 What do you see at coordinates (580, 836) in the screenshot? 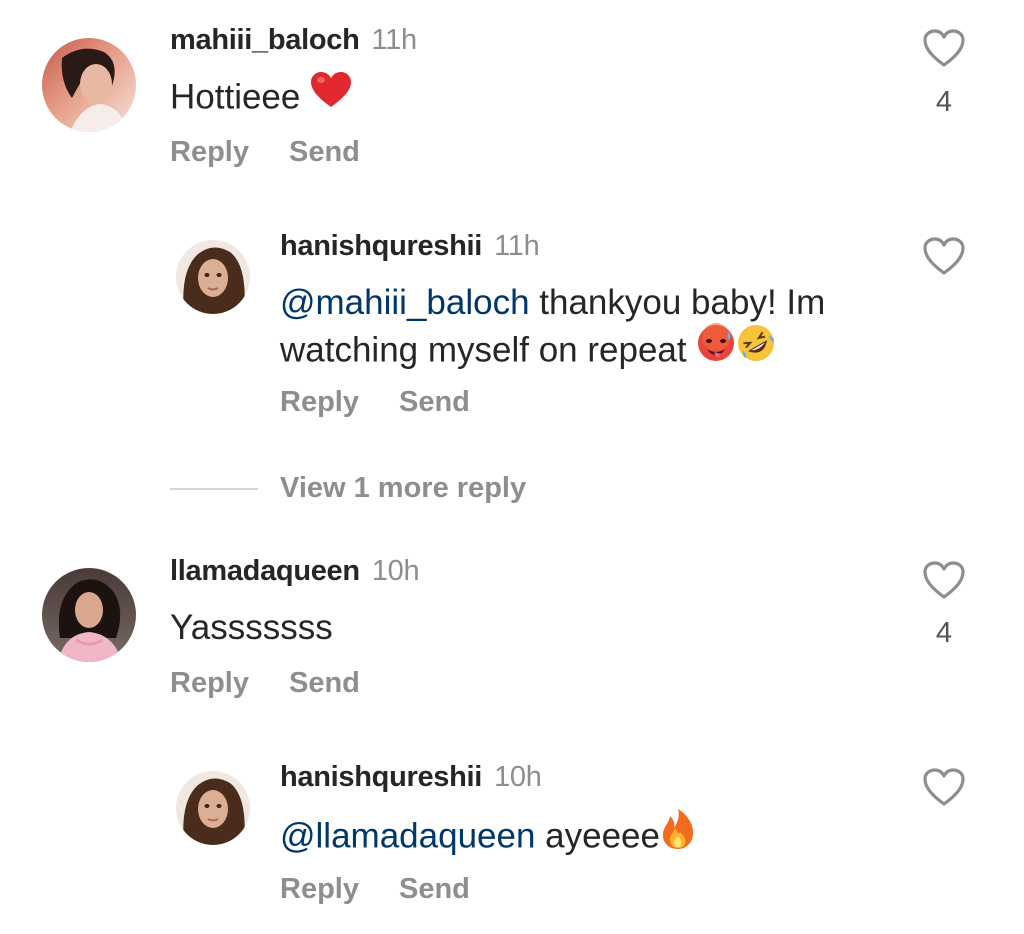
I see `reply-text: @llamadaqueen ayeeee` at bounding box center [580, 836].